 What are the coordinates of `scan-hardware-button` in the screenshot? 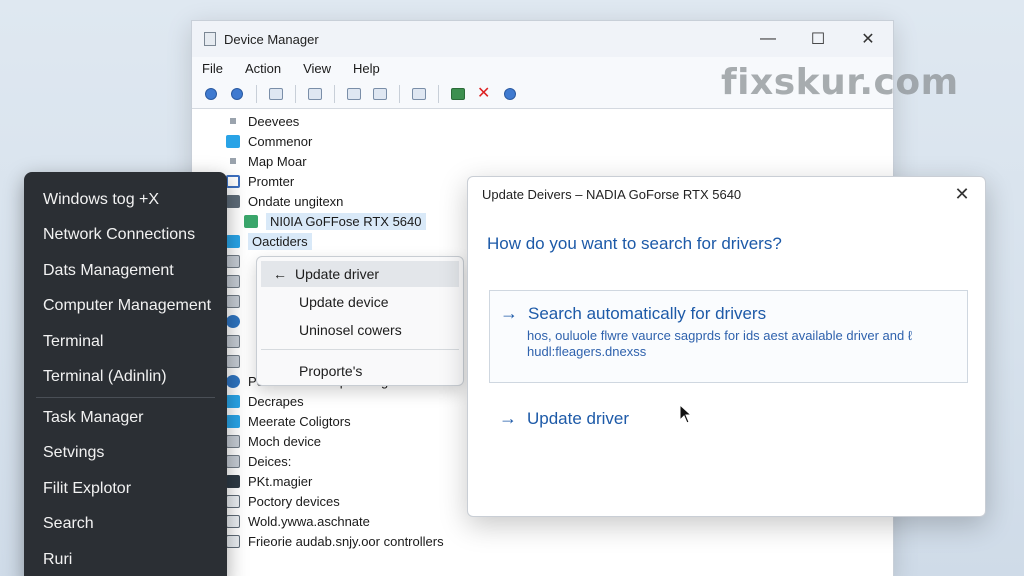 It's located at (419, 94).